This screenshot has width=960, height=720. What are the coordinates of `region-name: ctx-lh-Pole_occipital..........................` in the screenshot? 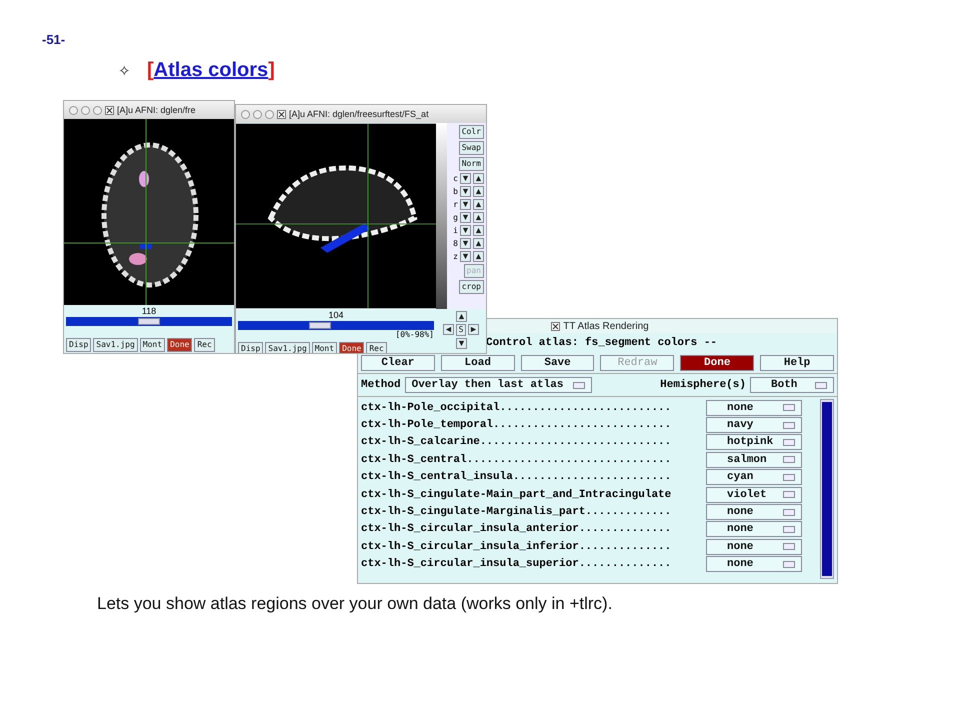 It's located at (516, 408).